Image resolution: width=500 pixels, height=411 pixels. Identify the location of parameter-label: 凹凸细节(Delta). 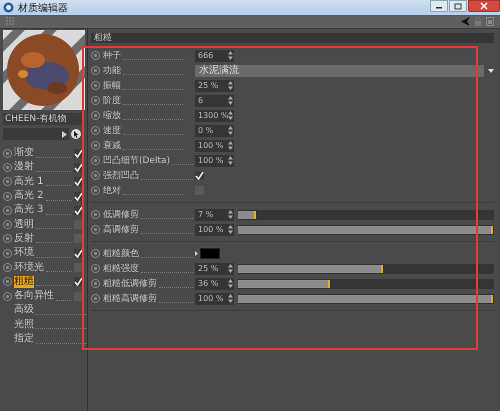
(136, 160).